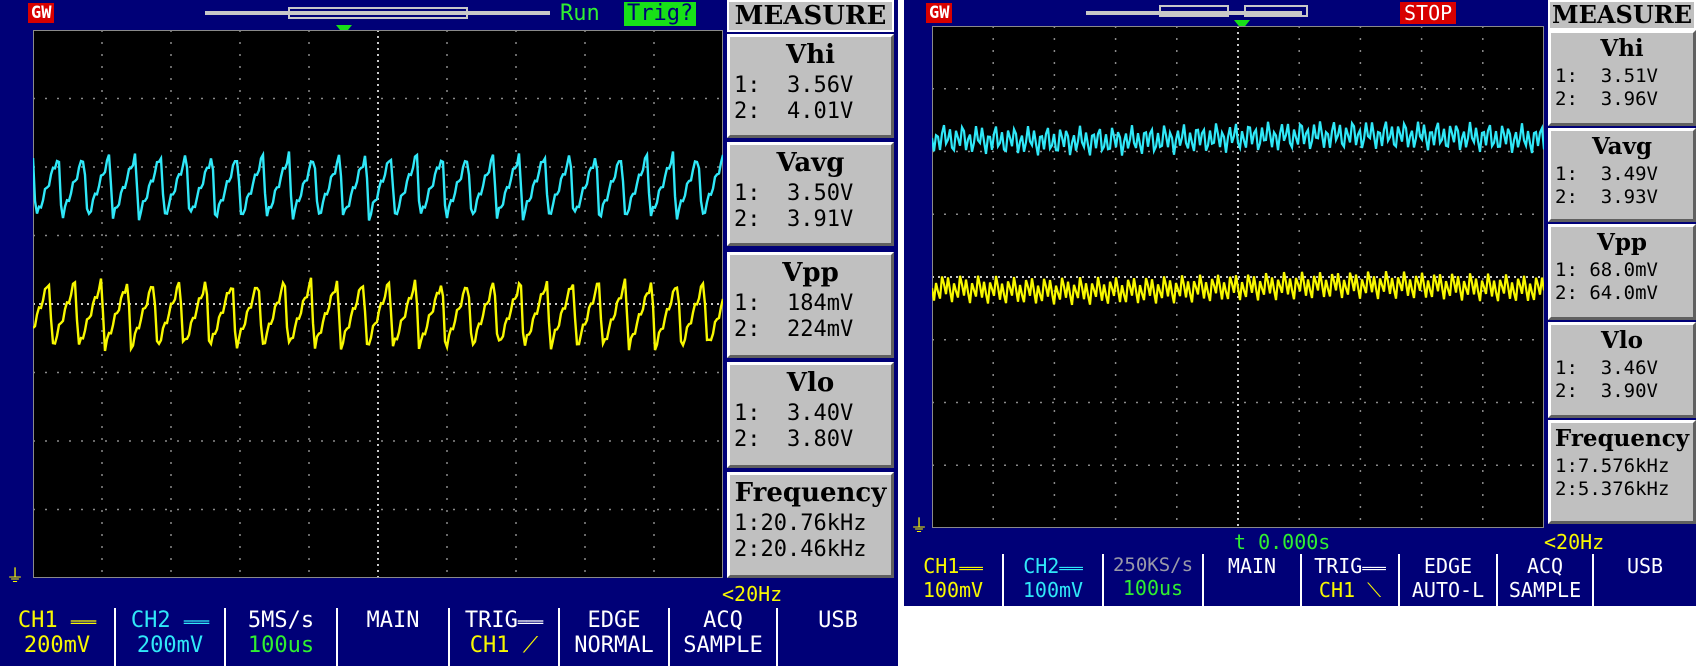 The image size is (1696, 666). What do you see at coordinates (1606, 368) in the screenshot?
I see `measure-value-ch1: 1: 3.46V` at bounding box center [1606, 368].